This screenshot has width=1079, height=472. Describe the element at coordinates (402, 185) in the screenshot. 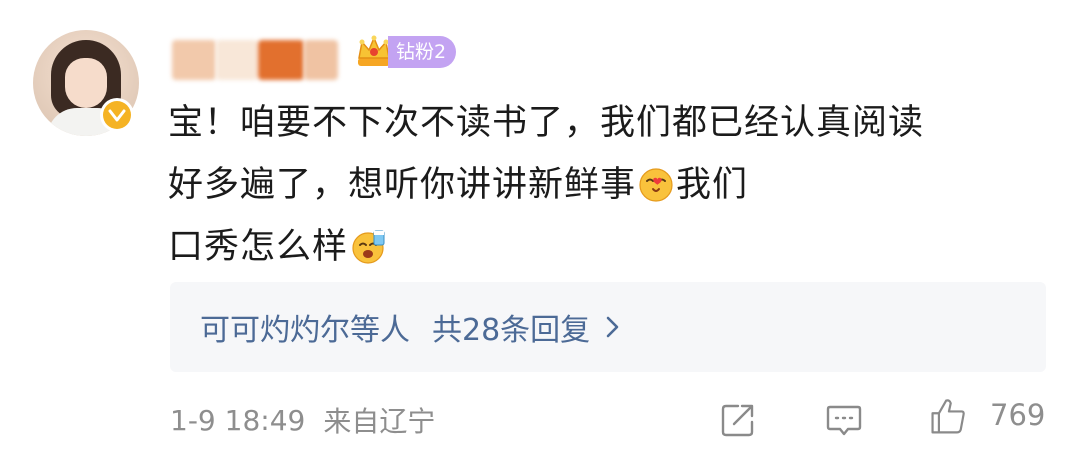

I see `comment-line-2-text: 好多遍了，想听你讲讲新鲜事` at that location.